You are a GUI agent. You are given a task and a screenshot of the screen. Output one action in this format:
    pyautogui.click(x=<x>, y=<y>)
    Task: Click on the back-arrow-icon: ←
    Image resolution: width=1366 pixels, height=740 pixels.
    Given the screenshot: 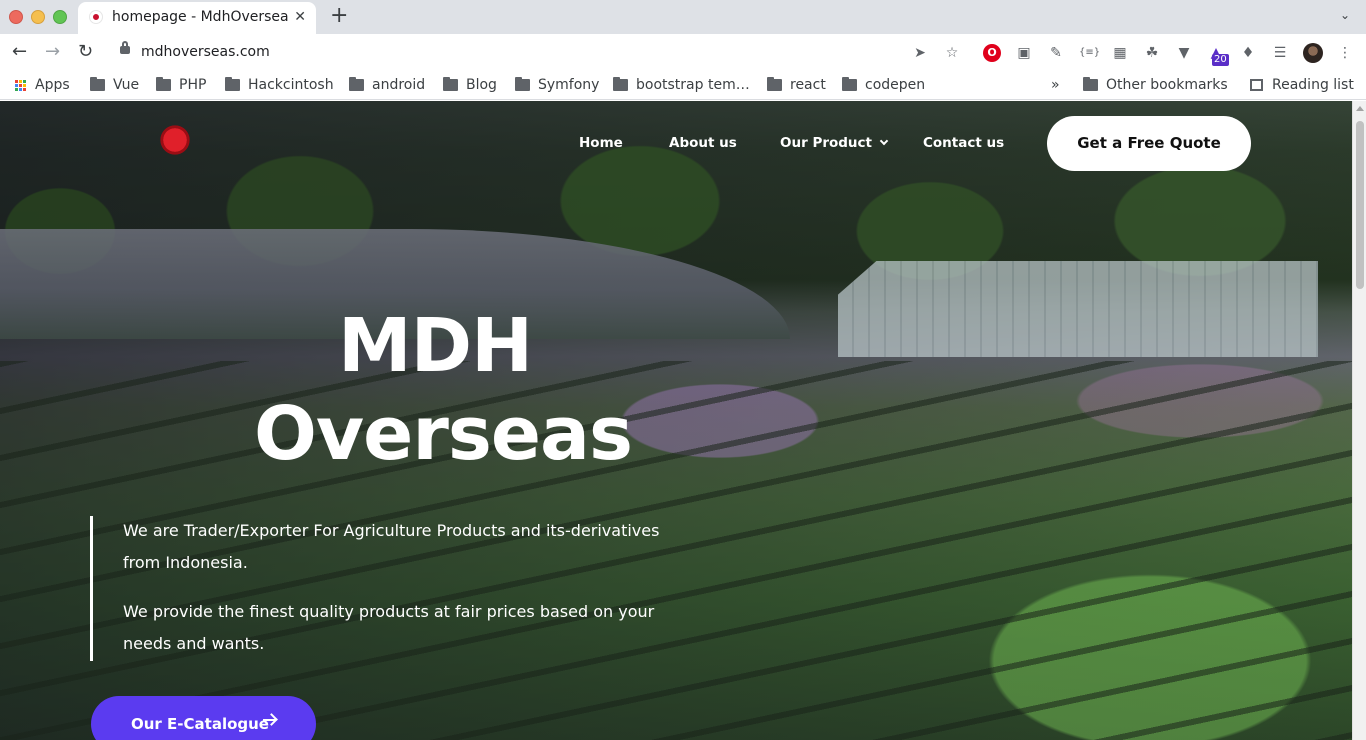 What is the action you would take?
    pyautogui.click(x=19, y=52)
    